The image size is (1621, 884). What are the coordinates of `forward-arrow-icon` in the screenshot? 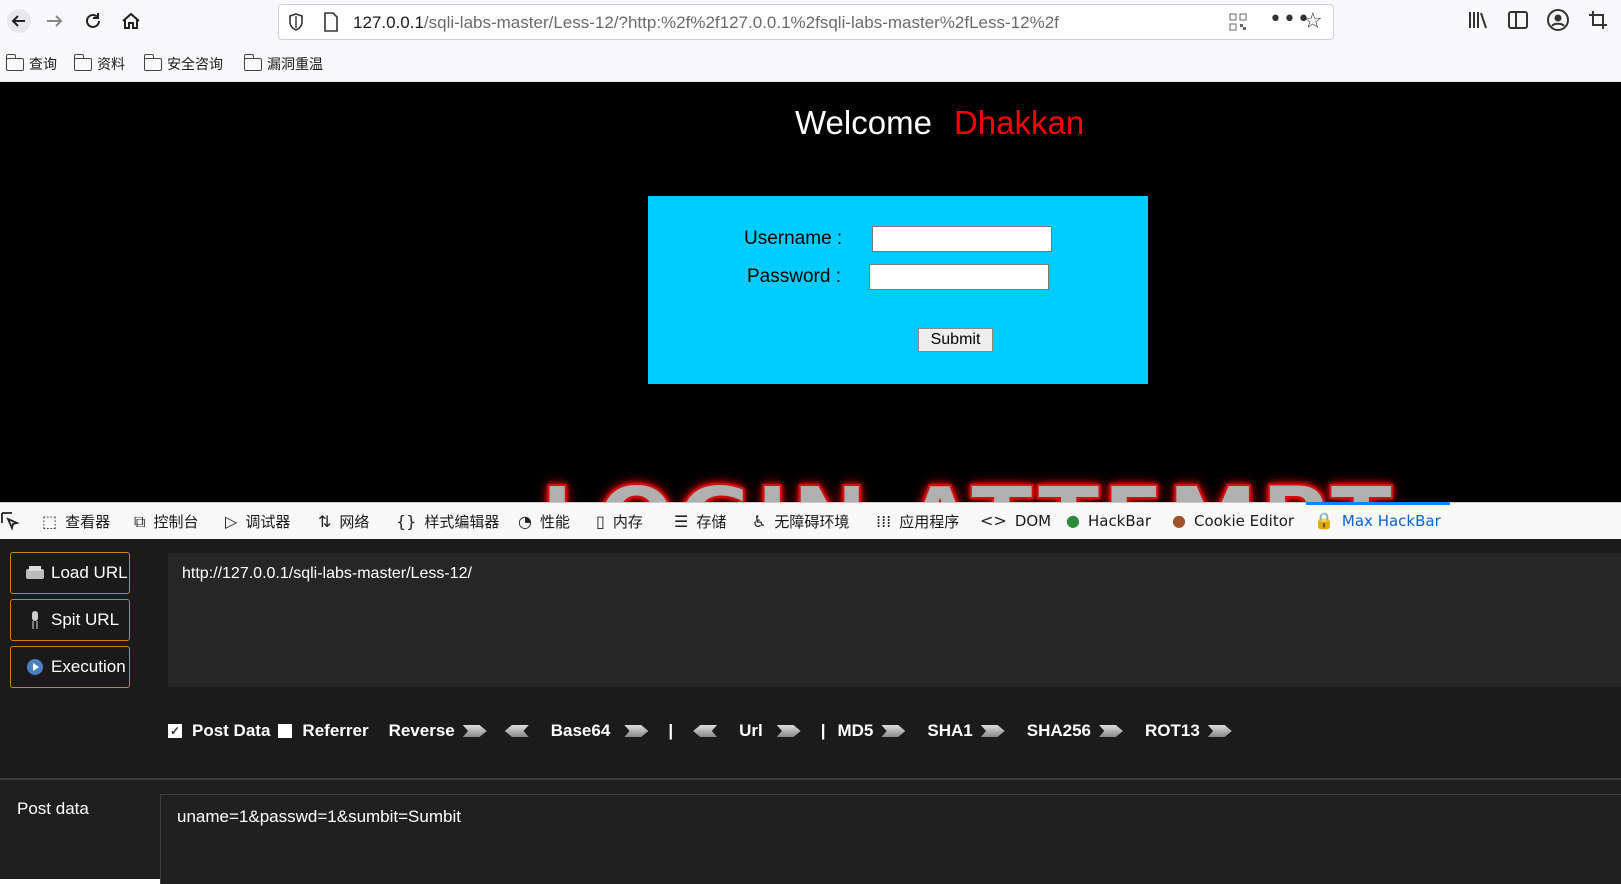 It's located at (55, 21).